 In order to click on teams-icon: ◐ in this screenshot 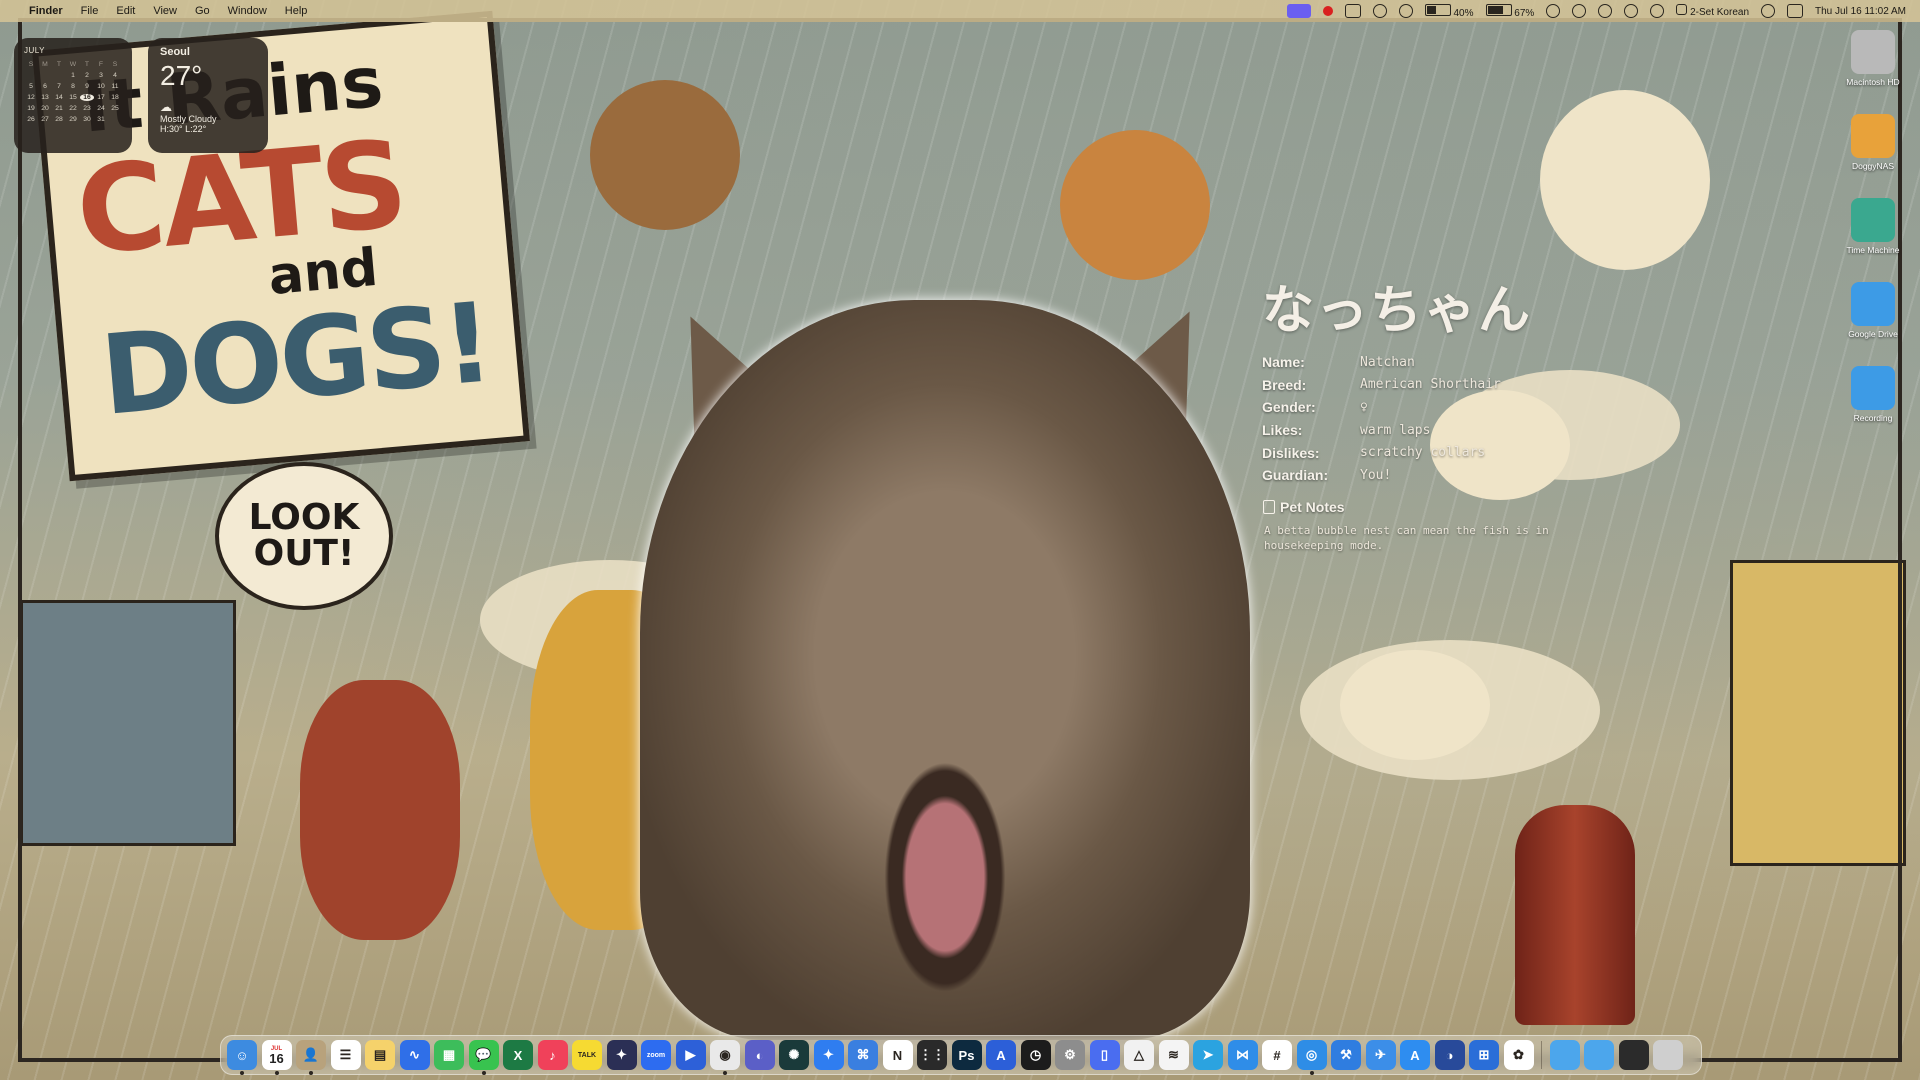, I will do `click(759, 1055)`.